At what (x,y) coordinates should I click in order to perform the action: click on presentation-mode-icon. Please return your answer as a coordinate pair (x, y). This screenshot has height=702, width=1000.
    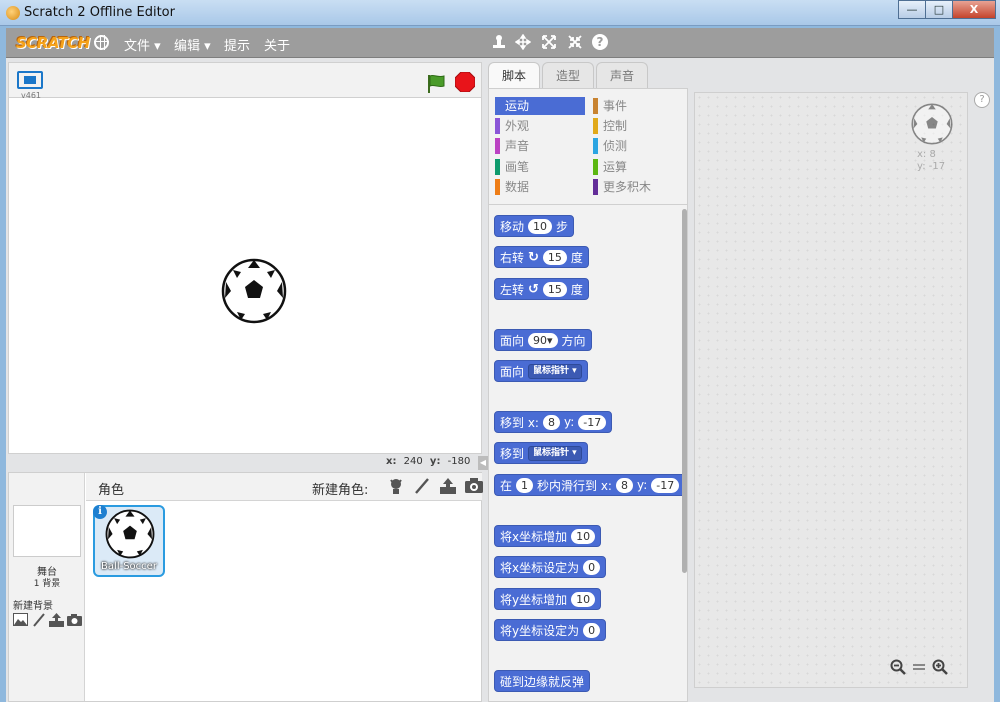
    Looking at the image, I should click on (30, 80).